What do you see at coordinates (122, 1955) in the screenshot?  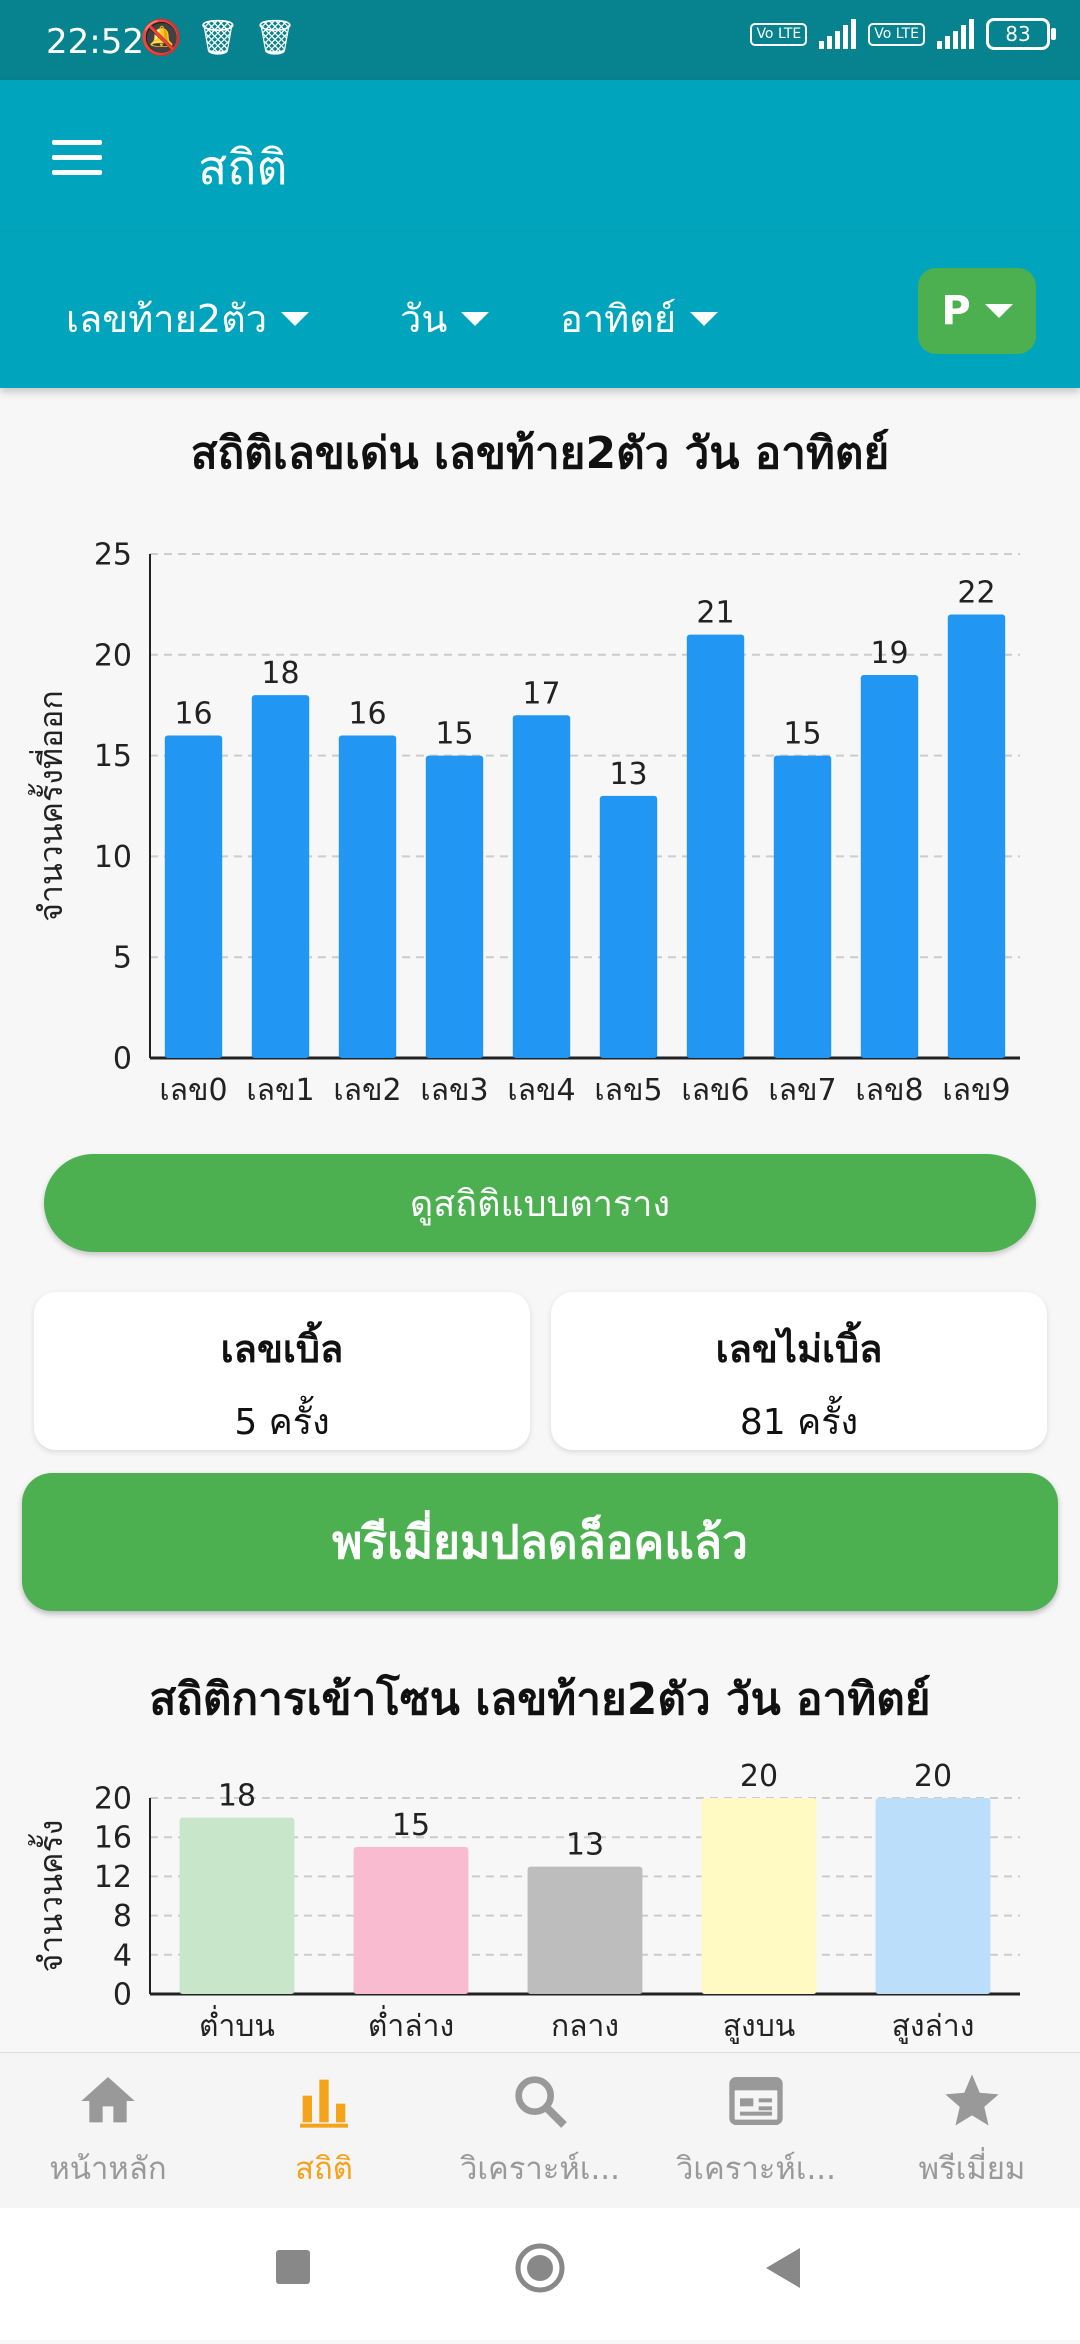 I see `y-tick-label: 4` at bounding box center [122, 1955].